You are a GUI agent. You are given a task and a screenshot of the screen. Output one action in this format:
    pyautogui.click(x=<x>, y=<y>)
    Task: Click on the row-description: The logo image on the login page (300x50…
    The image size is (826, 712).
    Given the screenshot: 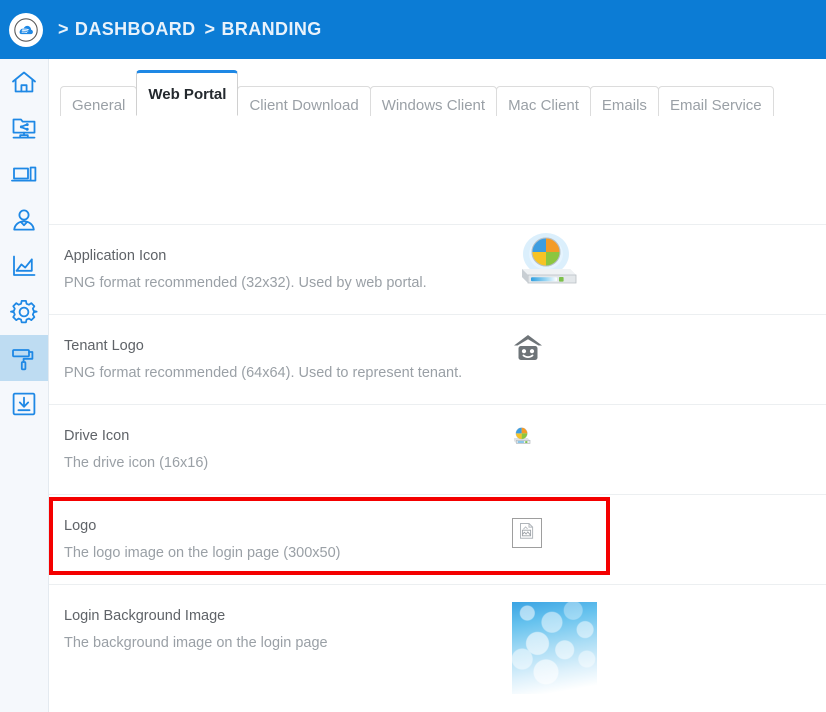 What is the action you would take?
    pyautogui.click(x=202, y=553)
    